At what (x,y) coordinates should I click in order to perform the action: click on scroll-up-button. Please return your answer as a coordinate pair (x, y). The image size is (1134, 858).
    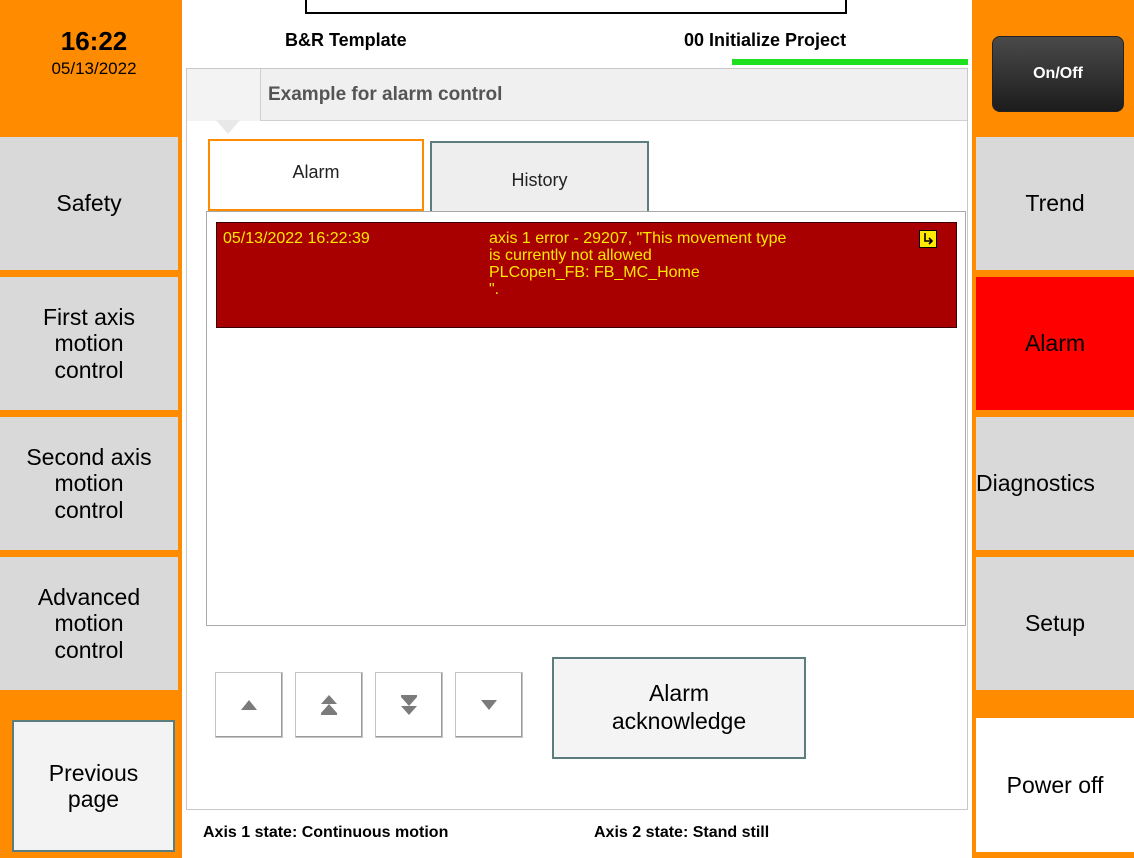
    Looking at the image, I should click on (249, 705).